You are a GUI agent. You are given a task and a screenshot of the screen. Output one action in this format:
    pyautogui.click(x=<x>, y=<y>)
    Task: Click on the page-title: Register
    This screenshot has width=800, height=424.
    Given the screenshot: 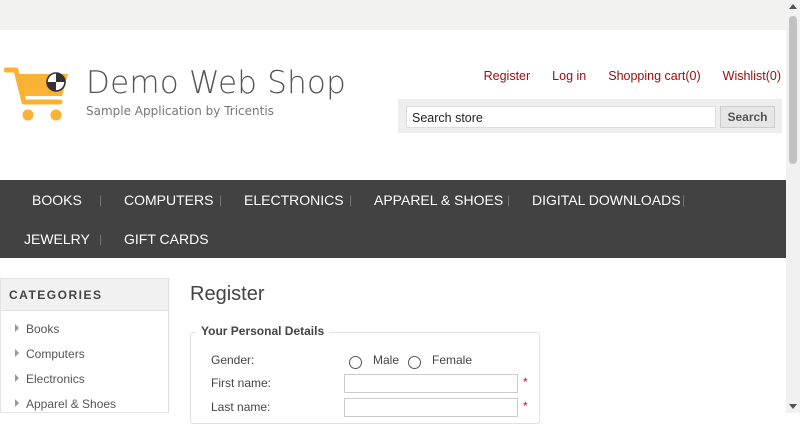 What is the action you would take?
    pyautogui.click(x=227, y=294)
    